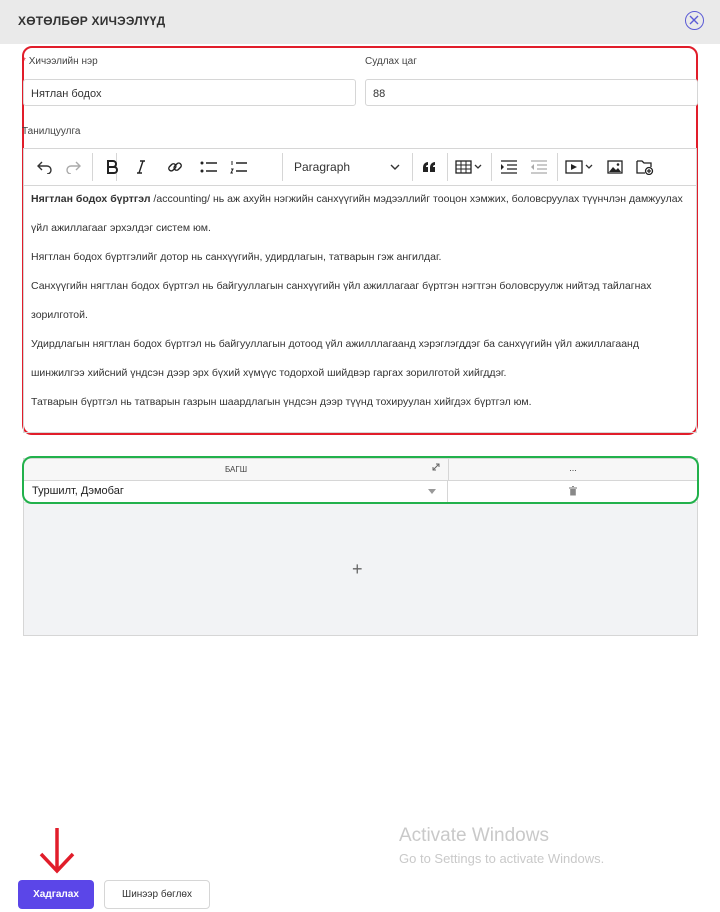 The width and height of the screenshot is (720, 912). I want to click on new-fill-button: Шинээр бөглөх, so click(157, 894).